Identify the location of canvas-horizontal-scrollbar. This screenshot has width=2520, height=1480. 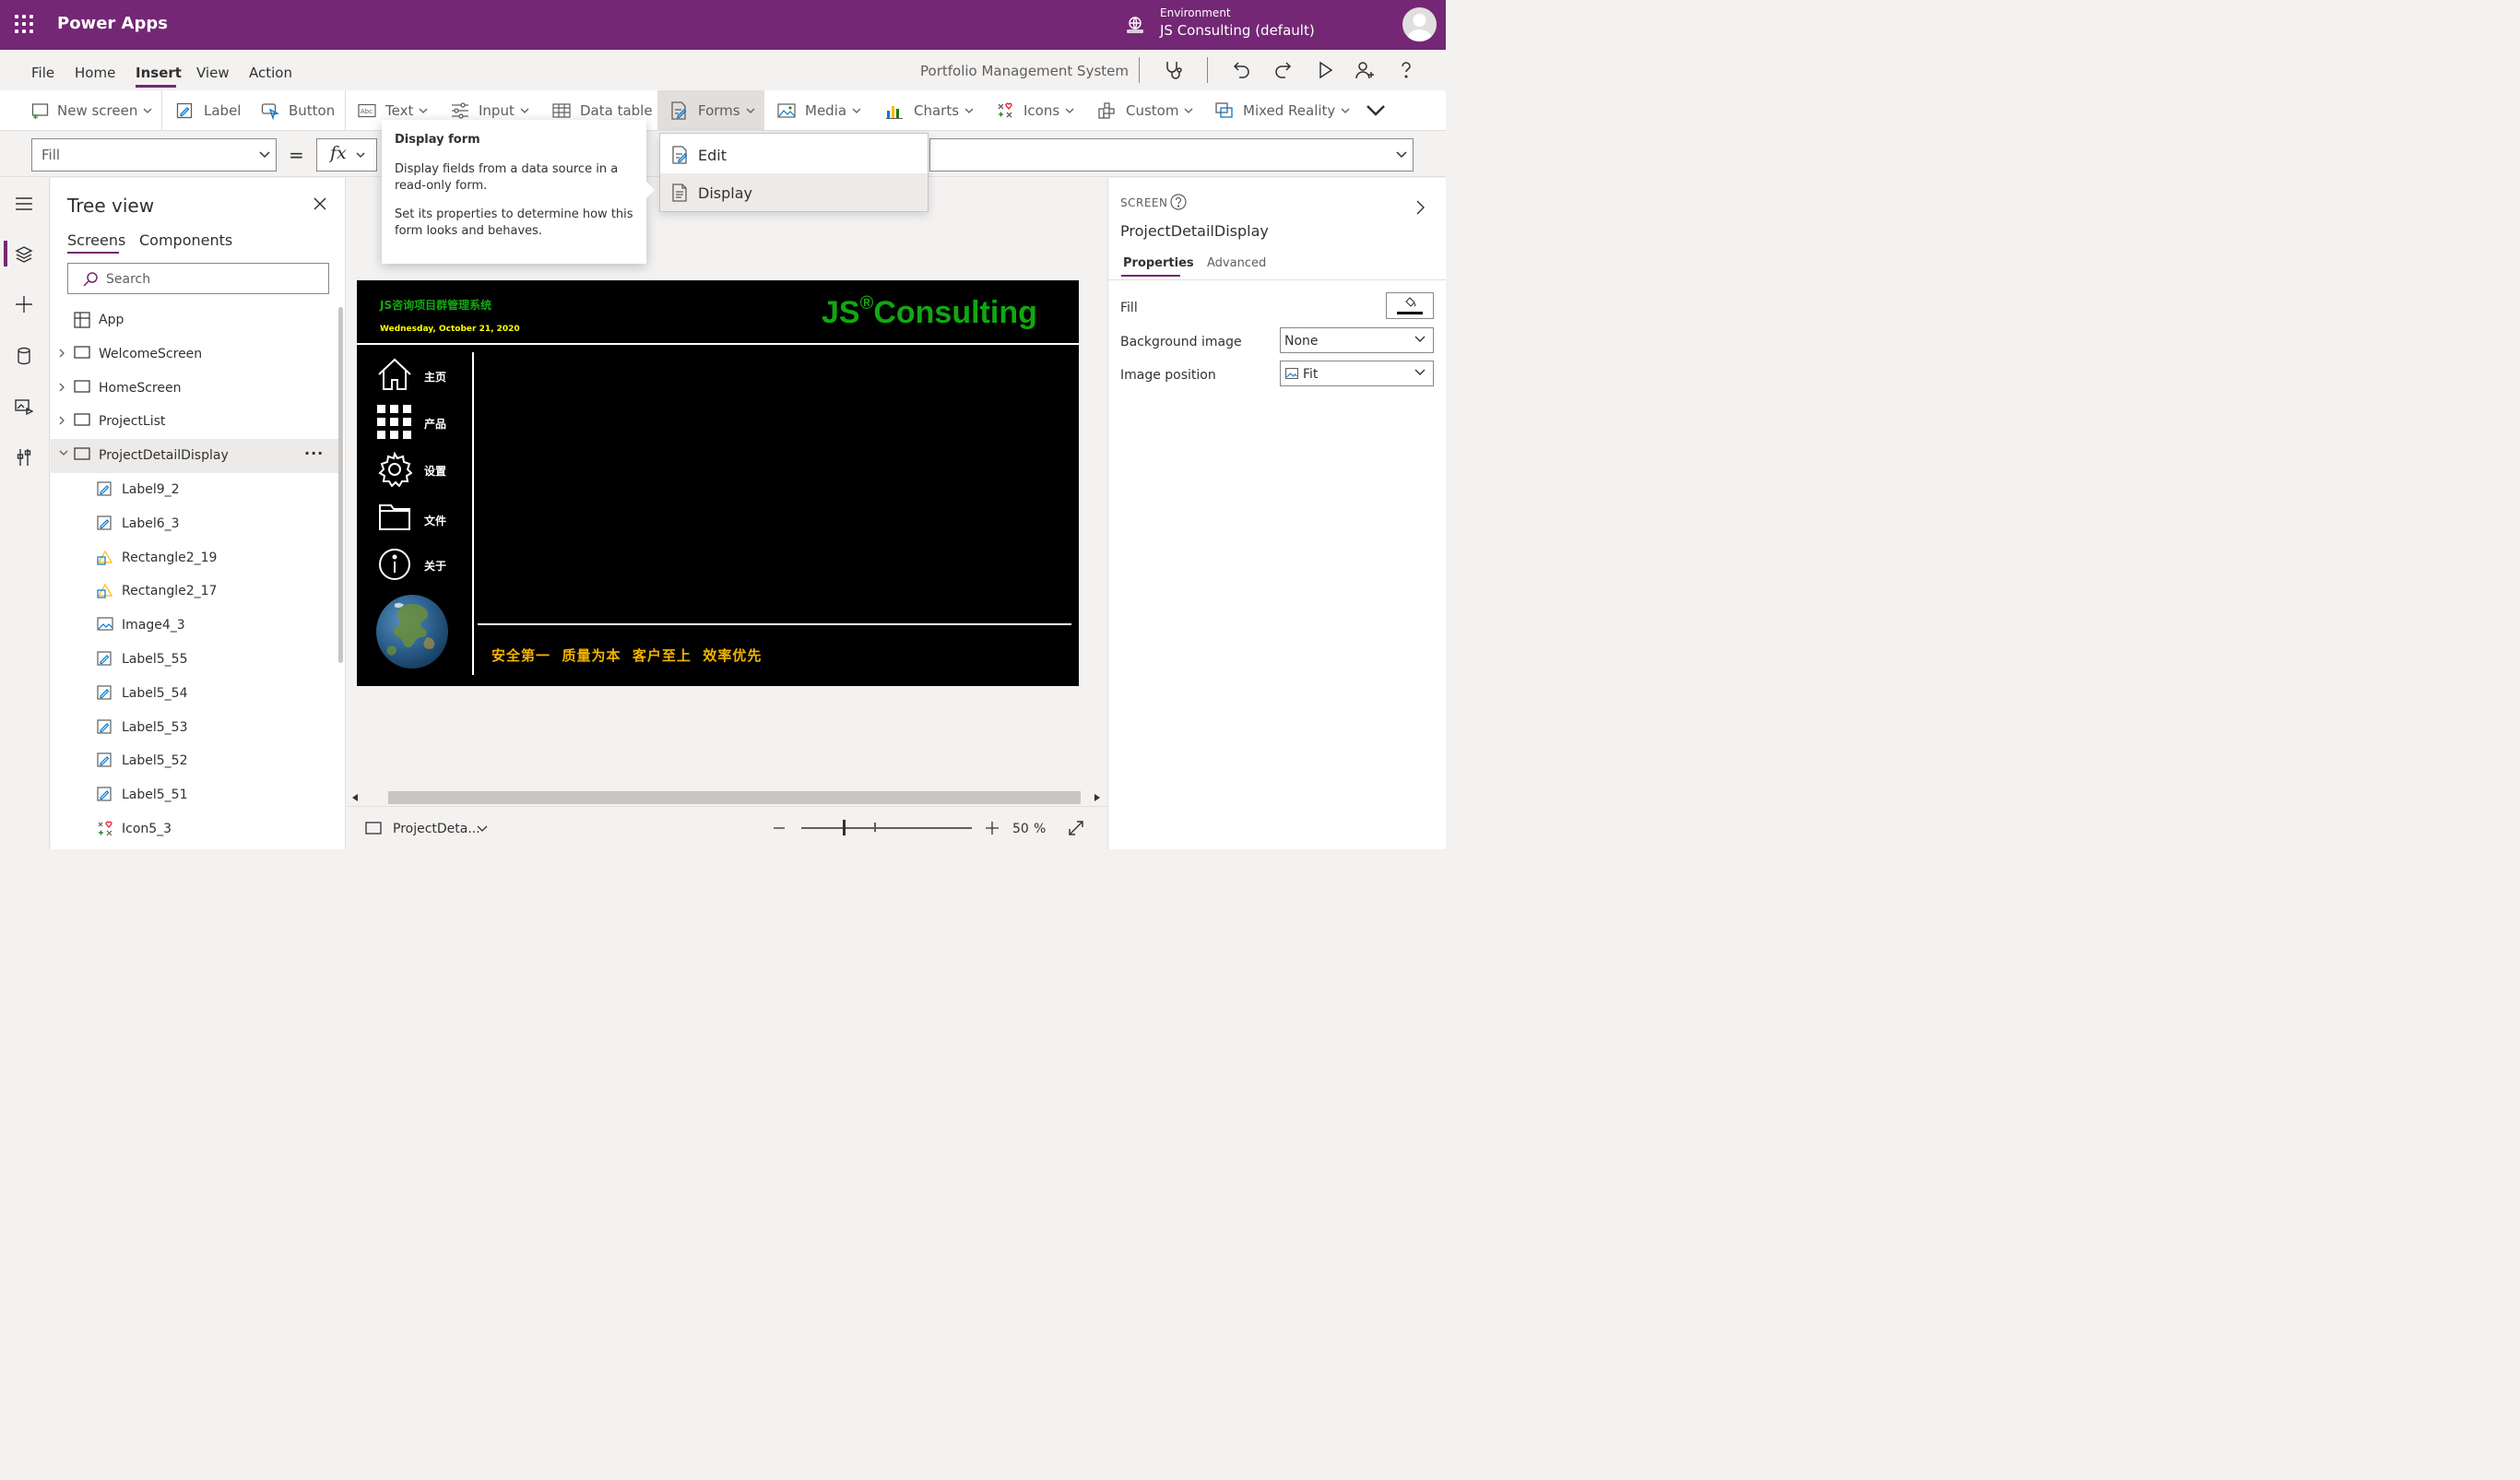
(727, 797).